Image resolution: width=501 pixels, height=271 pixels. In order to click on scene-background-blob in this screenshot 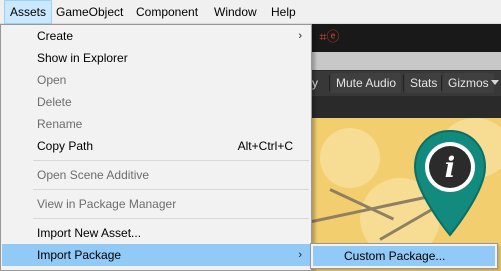, I will do `click(350, 158)`.